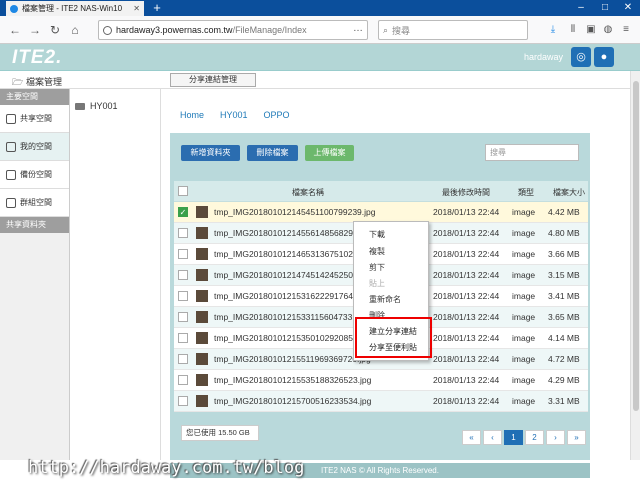 The image size is (640, 480). What do you see at coordinates (136, 8) in the screenshot?
I see `close-icon: ✕` at bounding box center [136, 8].